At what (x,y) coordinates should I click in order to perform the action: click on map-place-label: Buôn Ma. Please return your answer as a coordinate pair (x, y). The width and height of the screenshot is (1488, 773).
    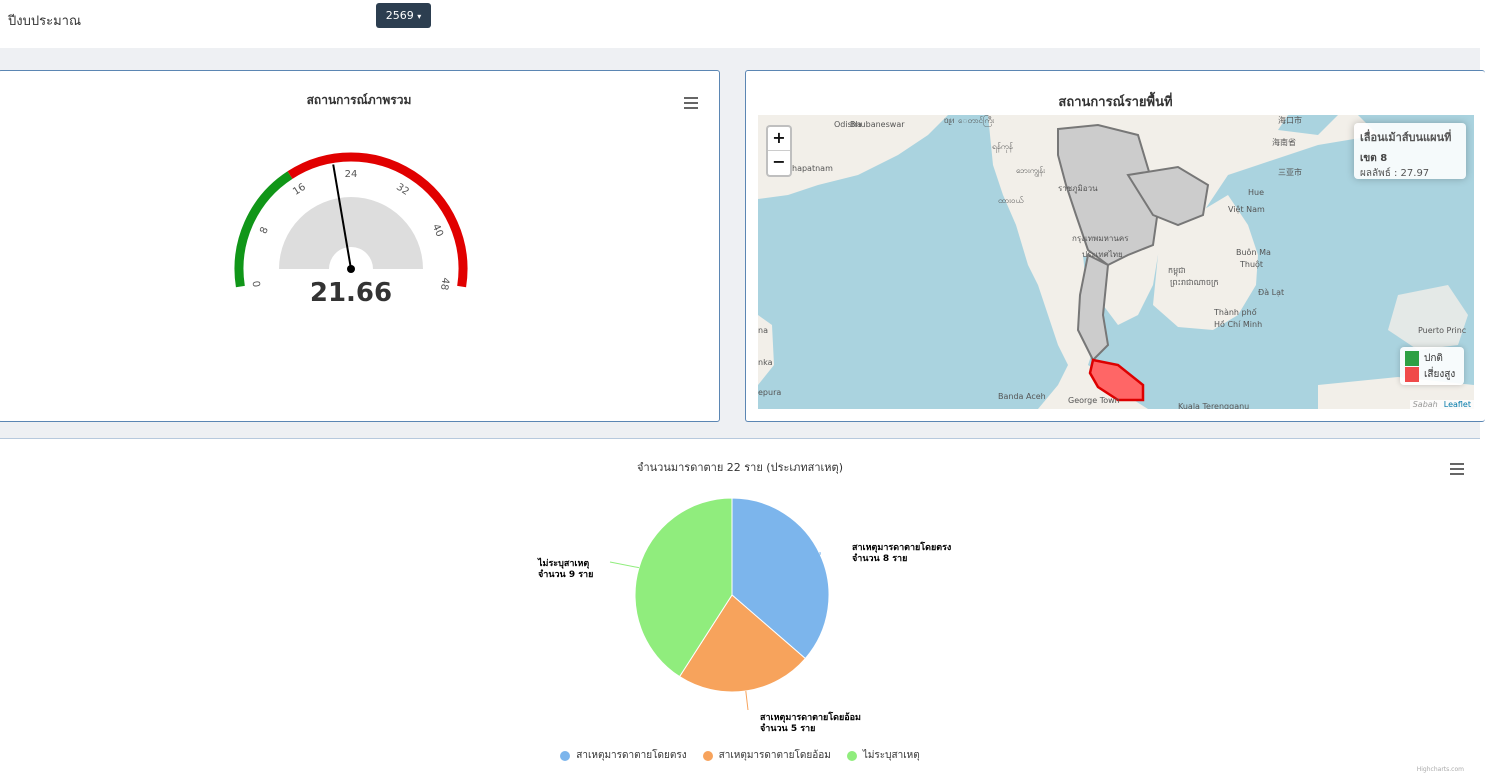
    Looking at the image, I should click on (1253, 252).